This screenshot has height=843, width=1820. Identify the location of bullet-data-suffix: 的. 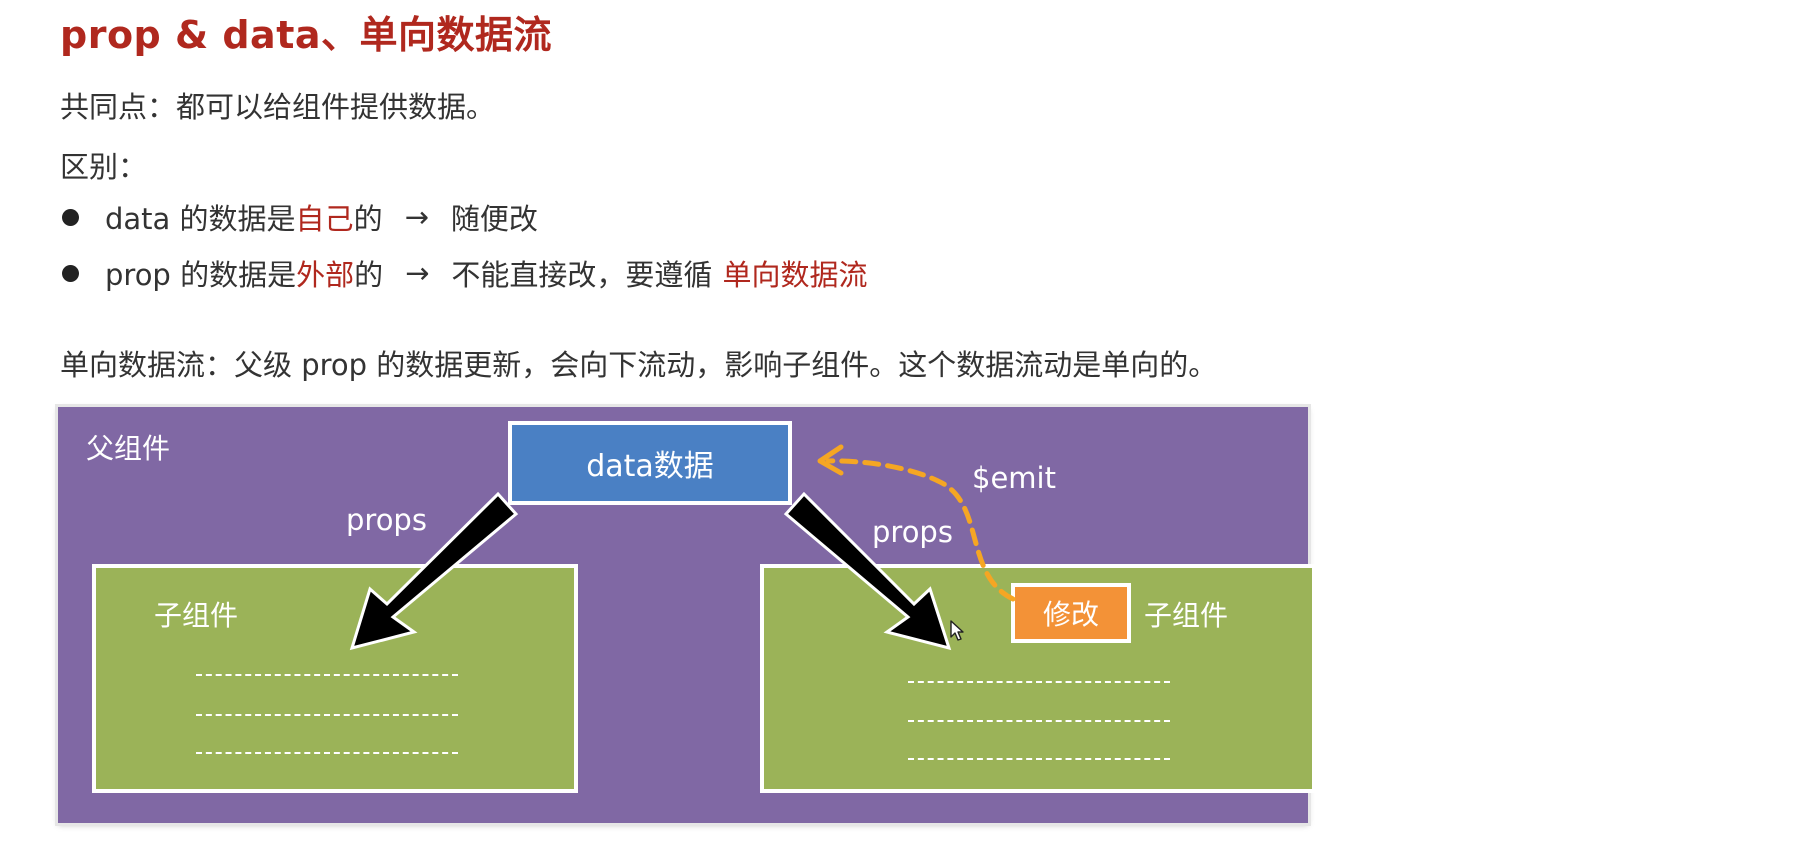
(368, 219).